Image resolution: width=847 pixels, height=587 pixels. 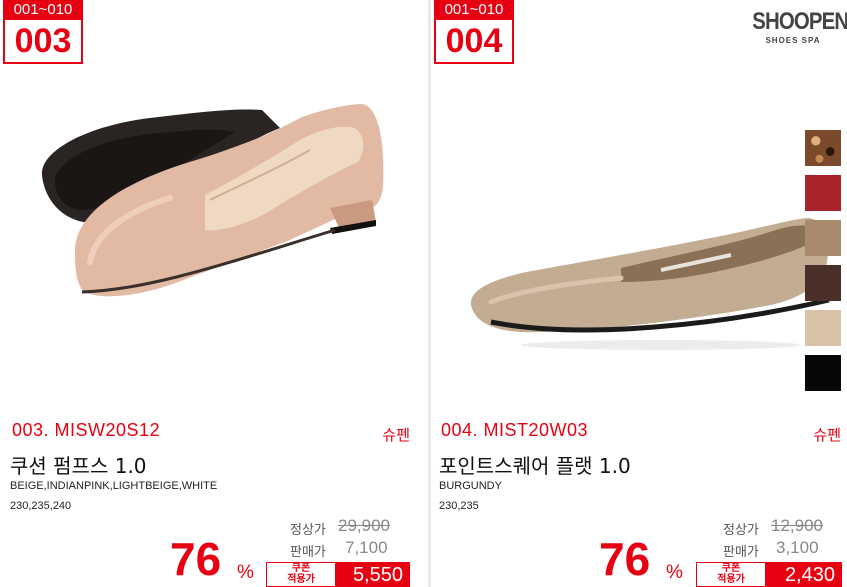 I want to click on rank-number: 003, so click(x=43, y=42).